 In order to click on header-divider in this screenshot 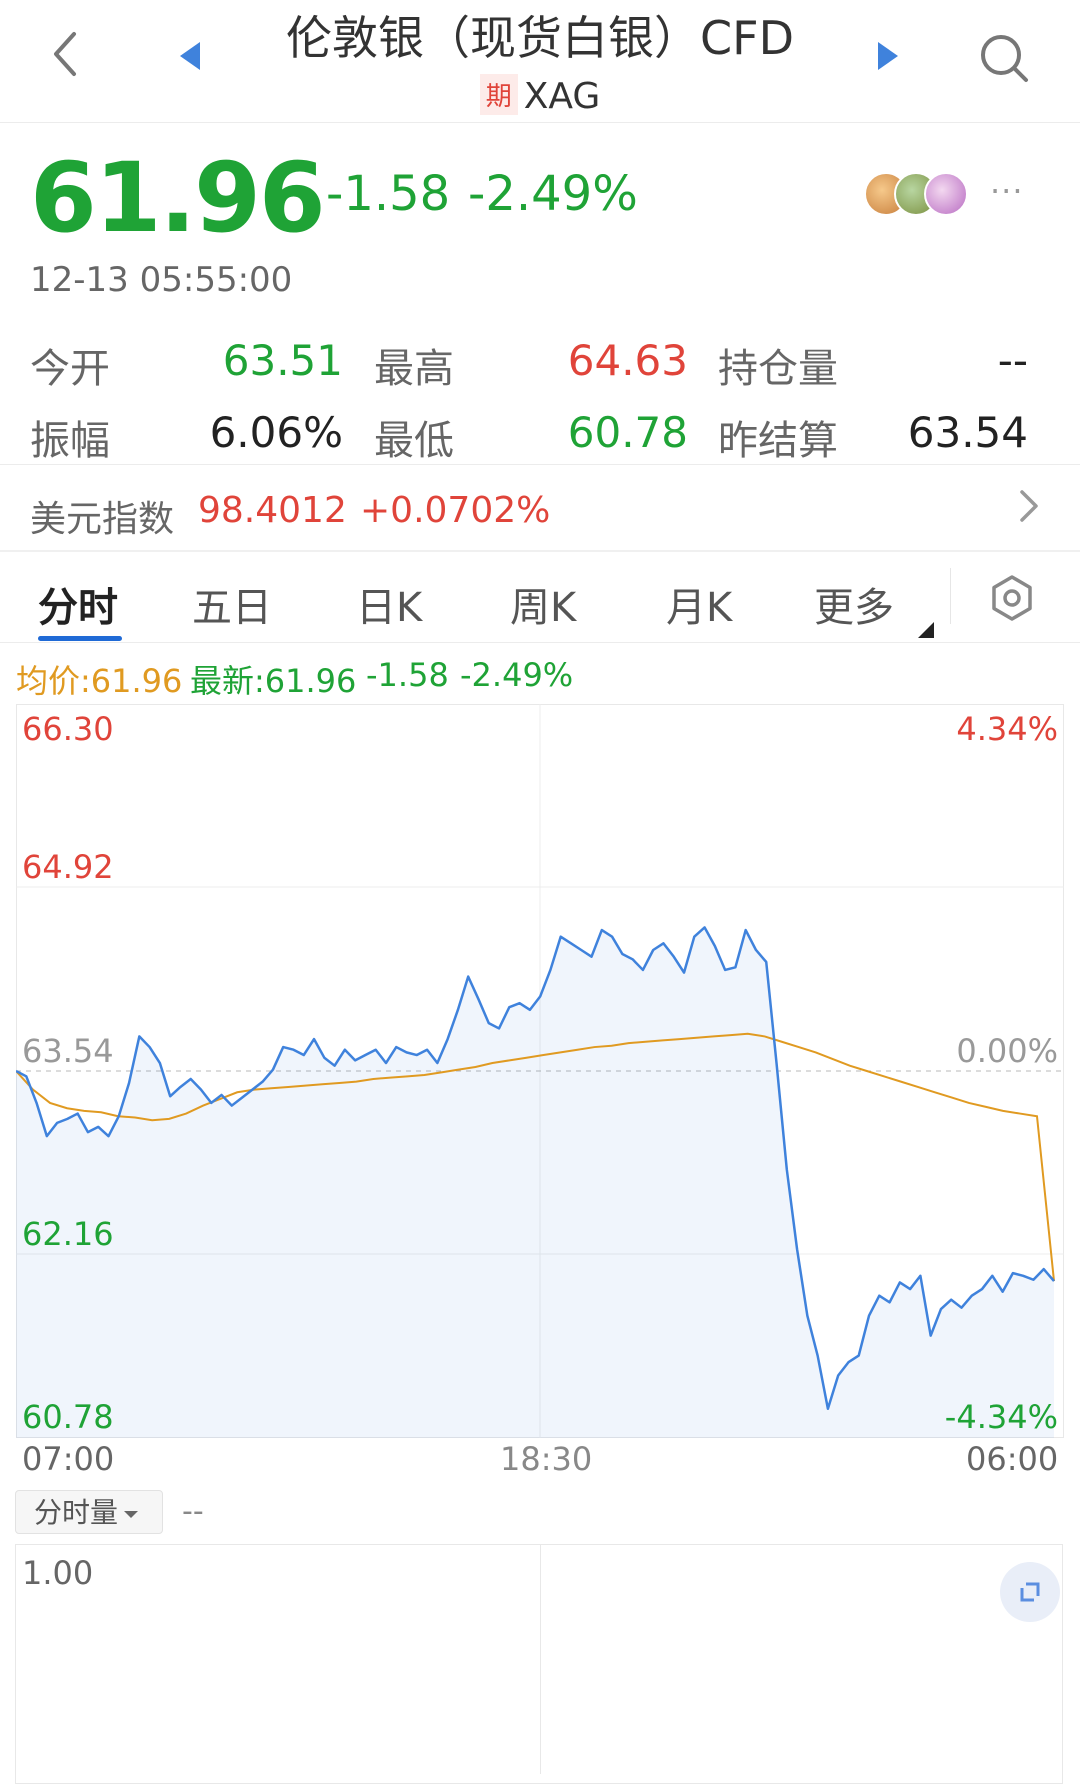, I will do `click(540, 122)`.